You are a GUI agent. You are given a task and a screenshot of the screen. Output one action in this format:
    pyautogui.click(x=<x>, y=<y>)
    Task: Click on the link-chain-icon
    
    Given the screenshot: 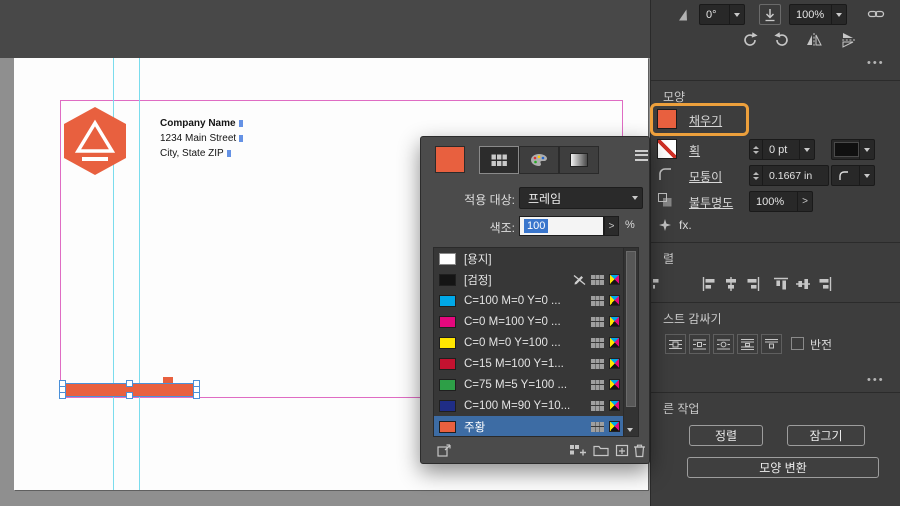 What is the action you would take?
    pyautogui.click(x=876, y=14)
    